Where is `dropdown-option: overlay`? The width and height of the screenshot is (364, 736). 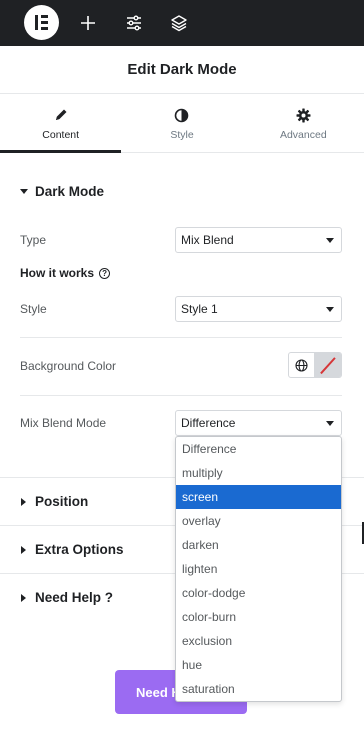 dropdown-option: overlay is located at coordinates (258, 521).